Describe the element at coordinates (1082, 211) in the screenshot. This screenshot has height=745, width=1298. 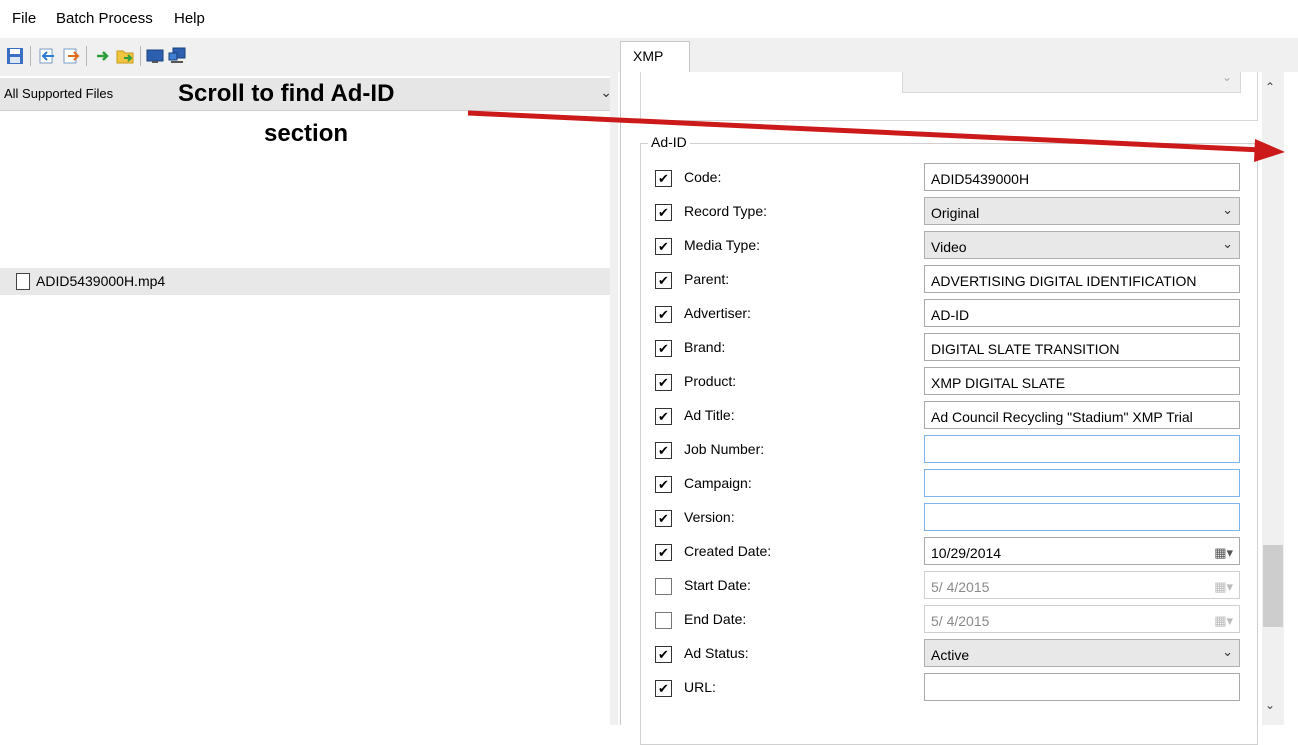
I see `row-dropdown: Original ⌄` at that location.